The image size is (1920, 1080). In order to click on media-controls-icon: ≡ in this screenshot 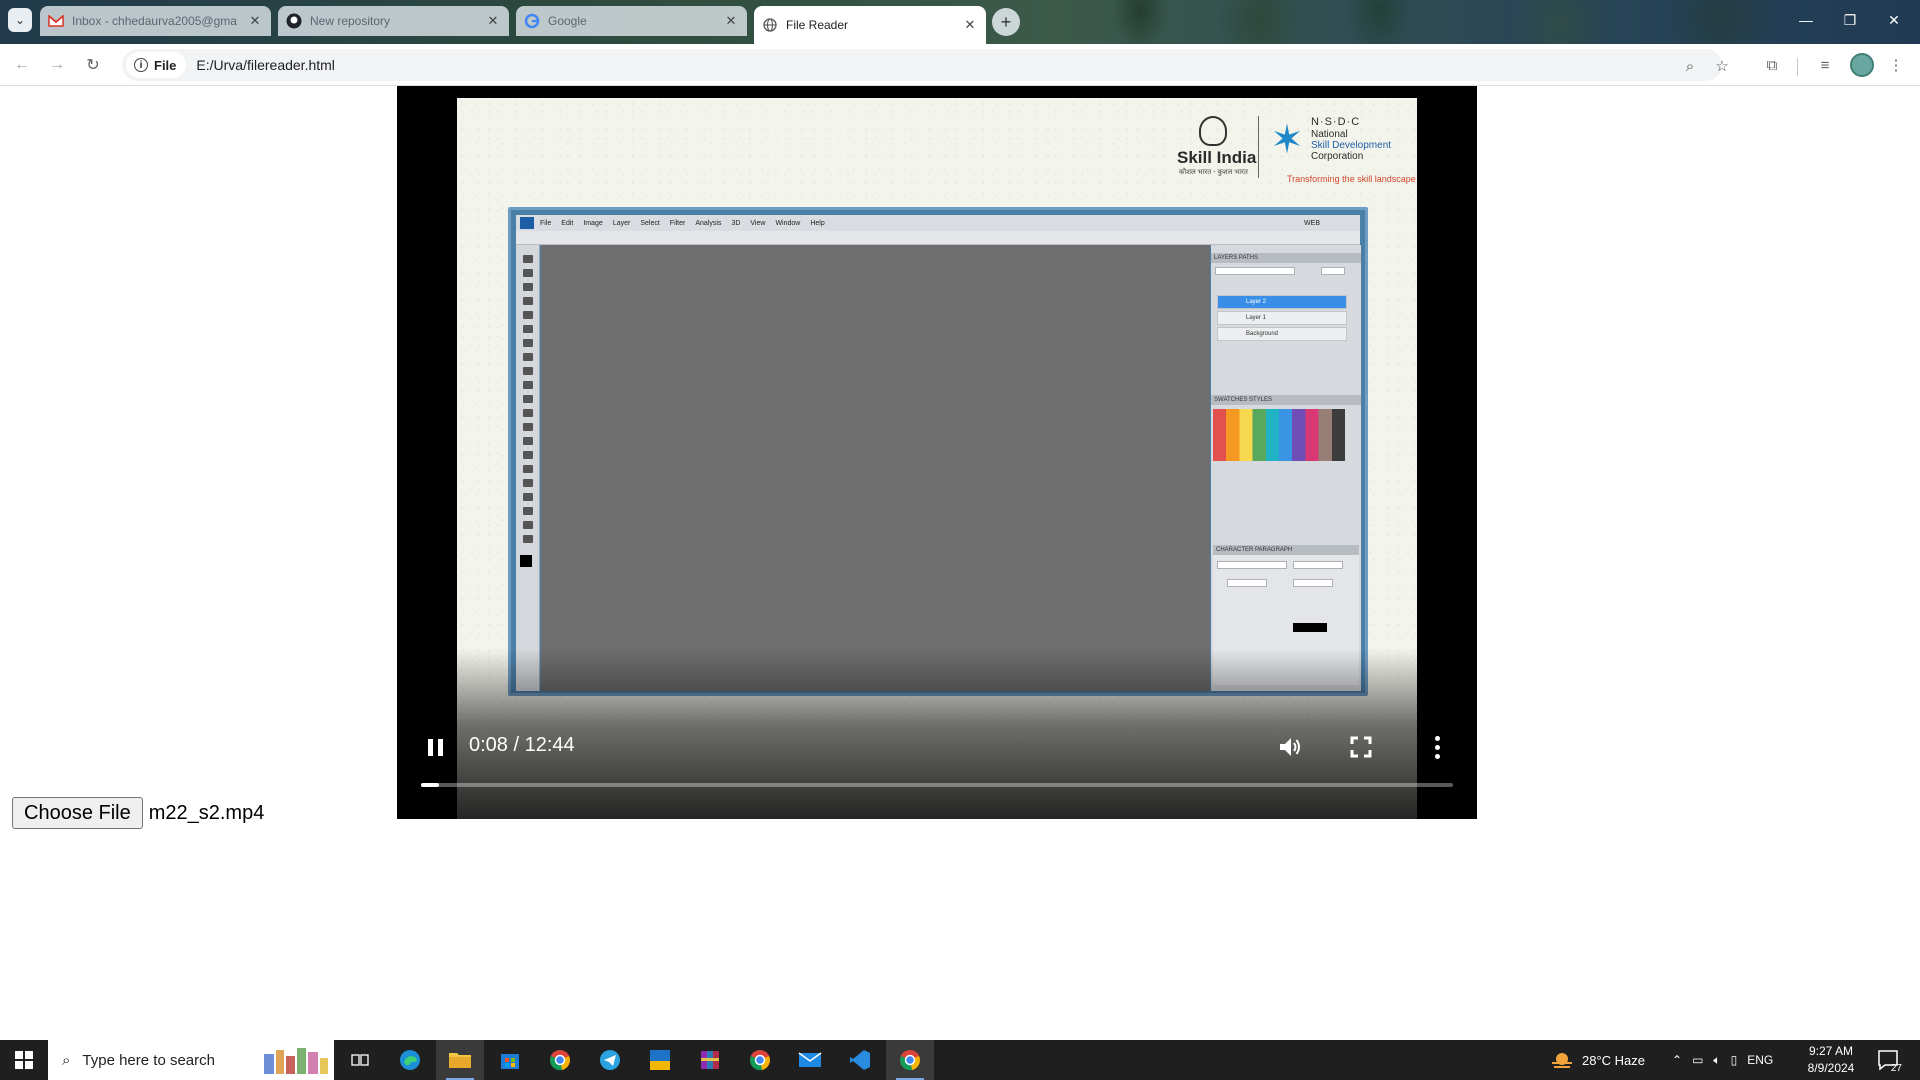, I will do `click(1825, 65)`.